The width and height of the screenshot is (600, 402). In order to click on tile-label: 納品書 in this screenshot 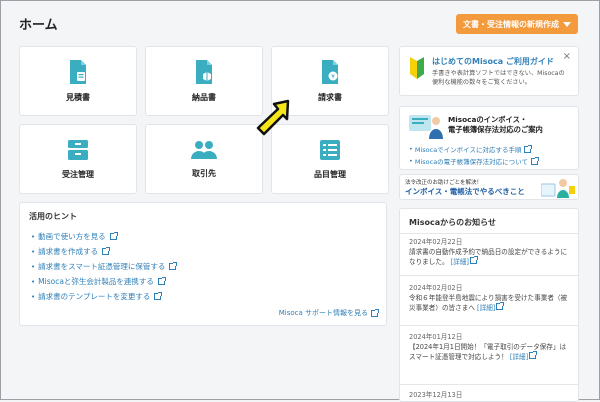, I will do `click(204, 97)`.